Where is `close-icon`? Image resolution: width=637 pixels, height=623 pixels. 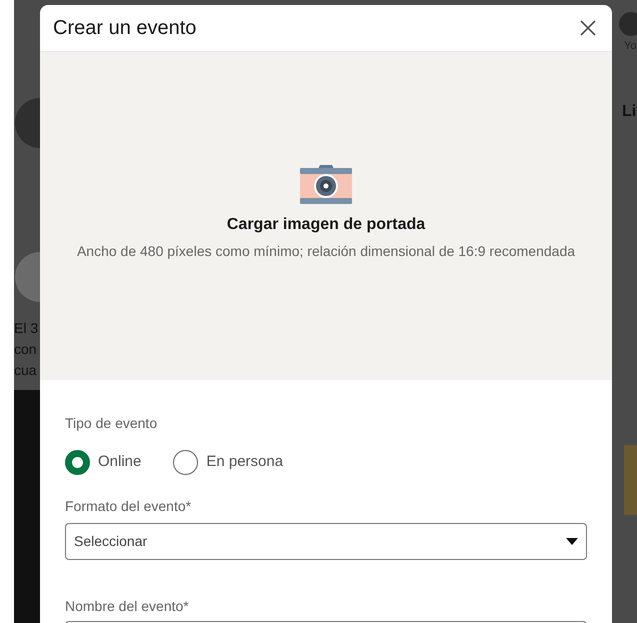 close-icon is located at coordinates (588, 28).